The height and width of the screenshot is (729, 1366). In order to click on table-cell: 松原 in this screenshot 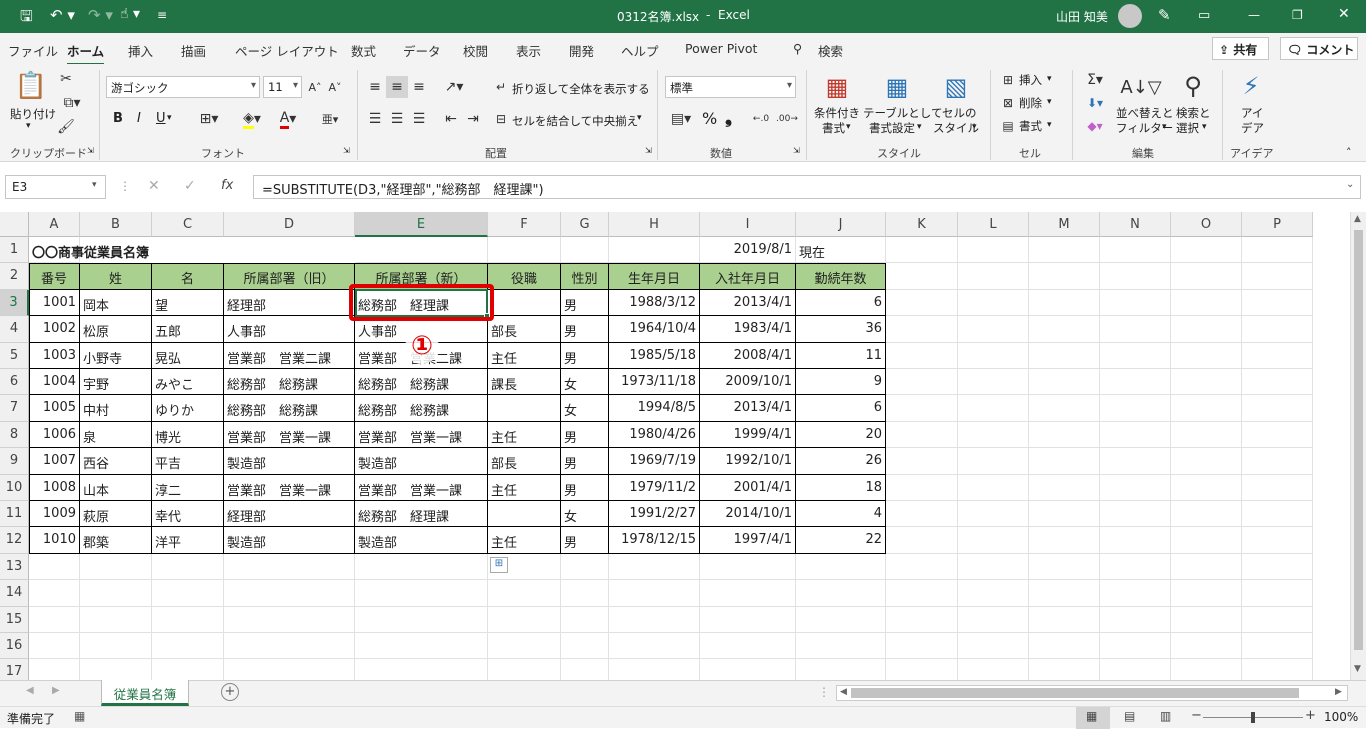, I will do `click(116, 329)`.